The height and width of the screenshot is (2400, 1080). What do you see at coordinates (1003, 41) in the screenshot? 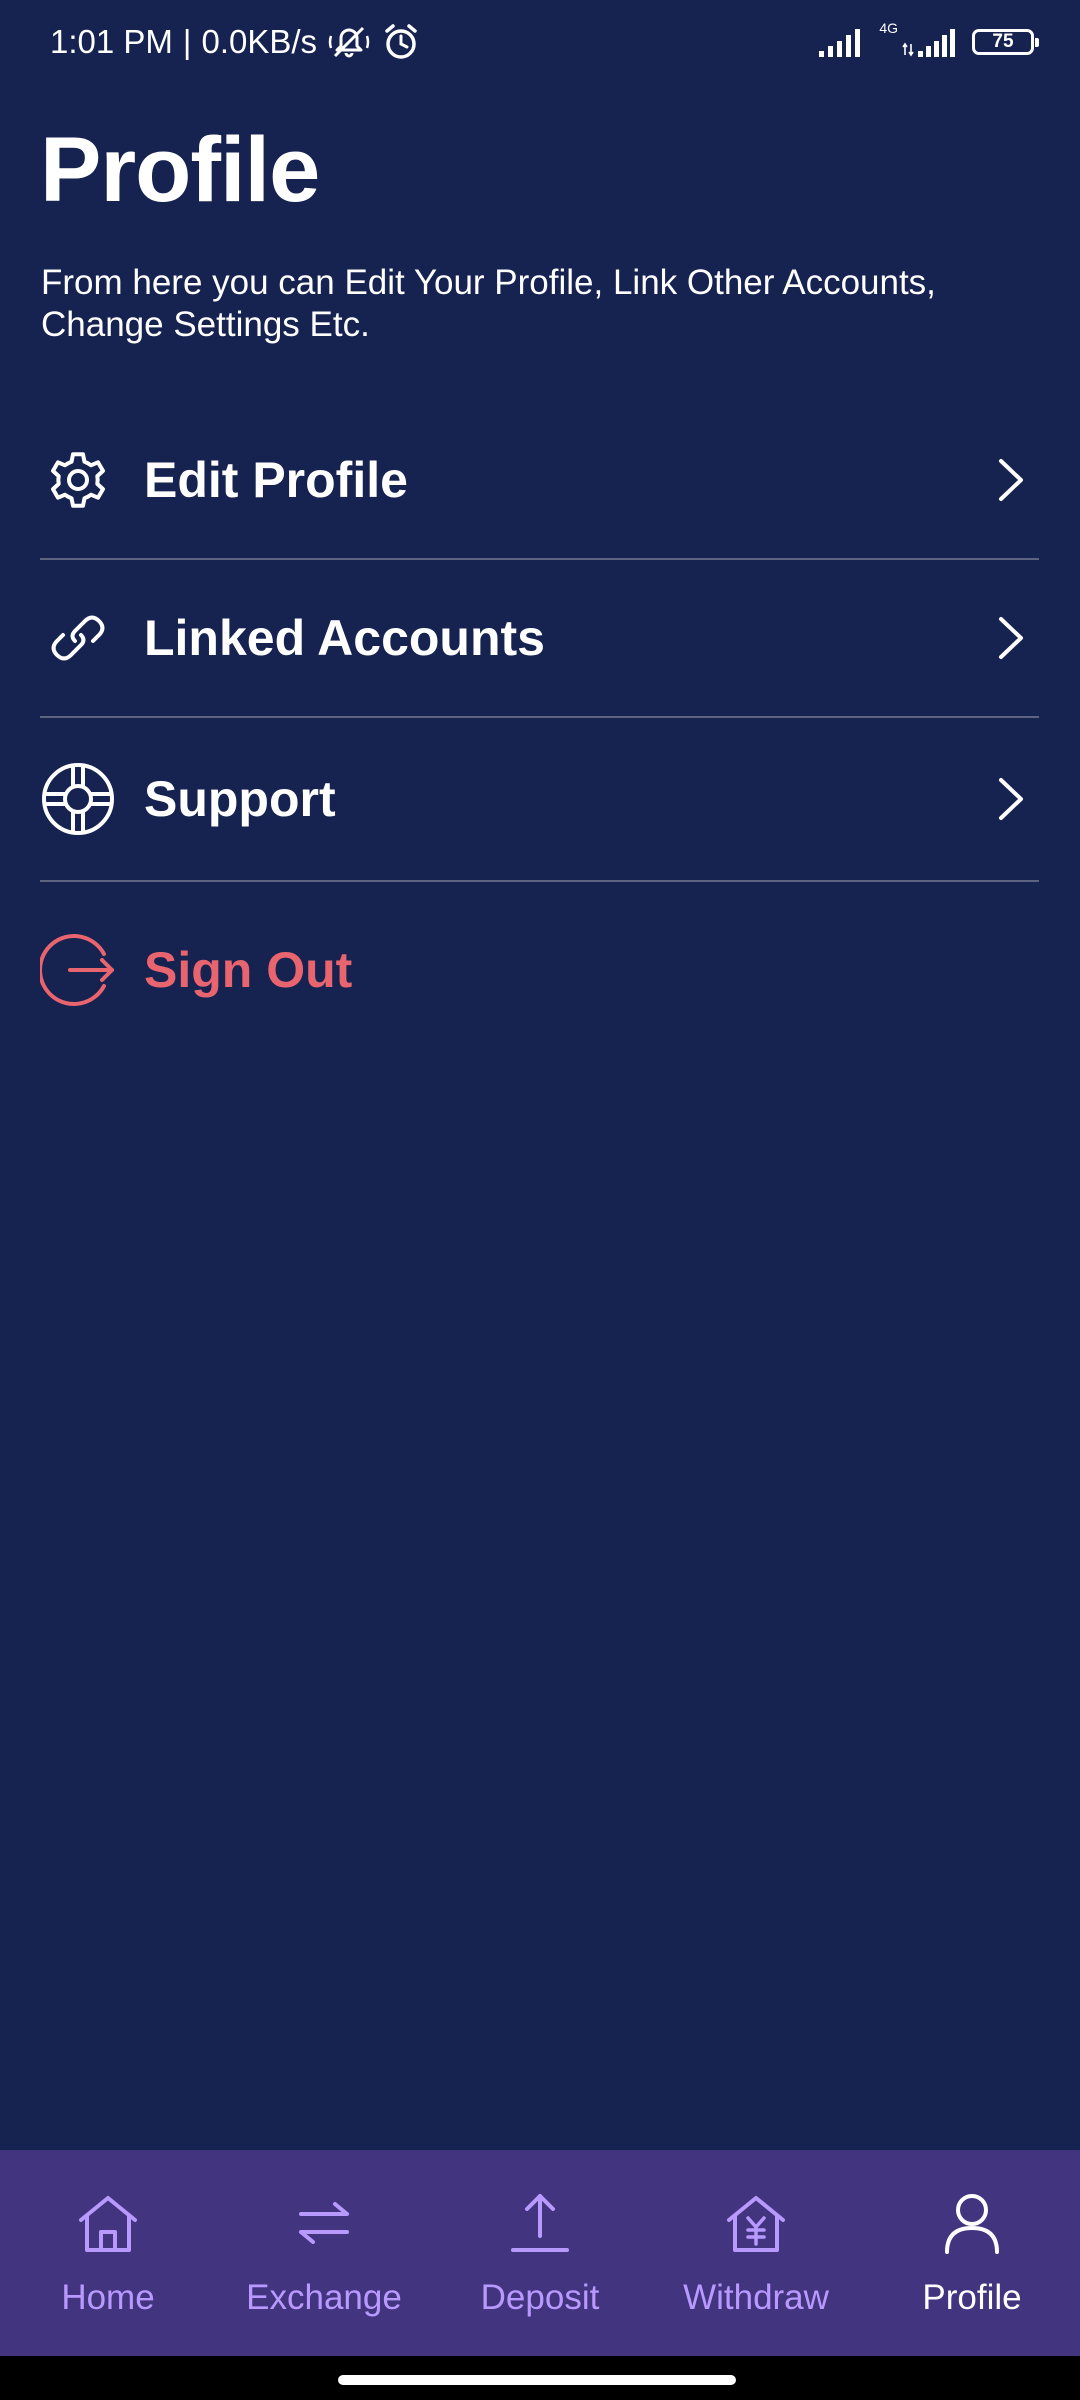
I see `battery-level: 75` at bounding box center [1003, 41].